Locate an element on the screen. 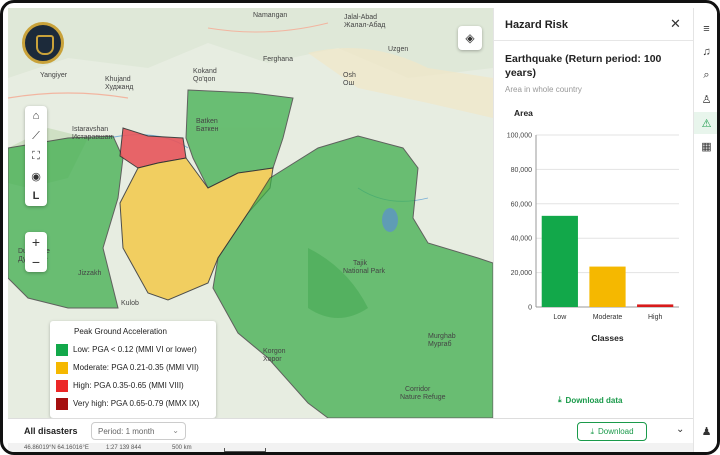 The height and width of the screenshot is (455, 720). y-tick-label: 80,000 is located at coordinates (522, 170).